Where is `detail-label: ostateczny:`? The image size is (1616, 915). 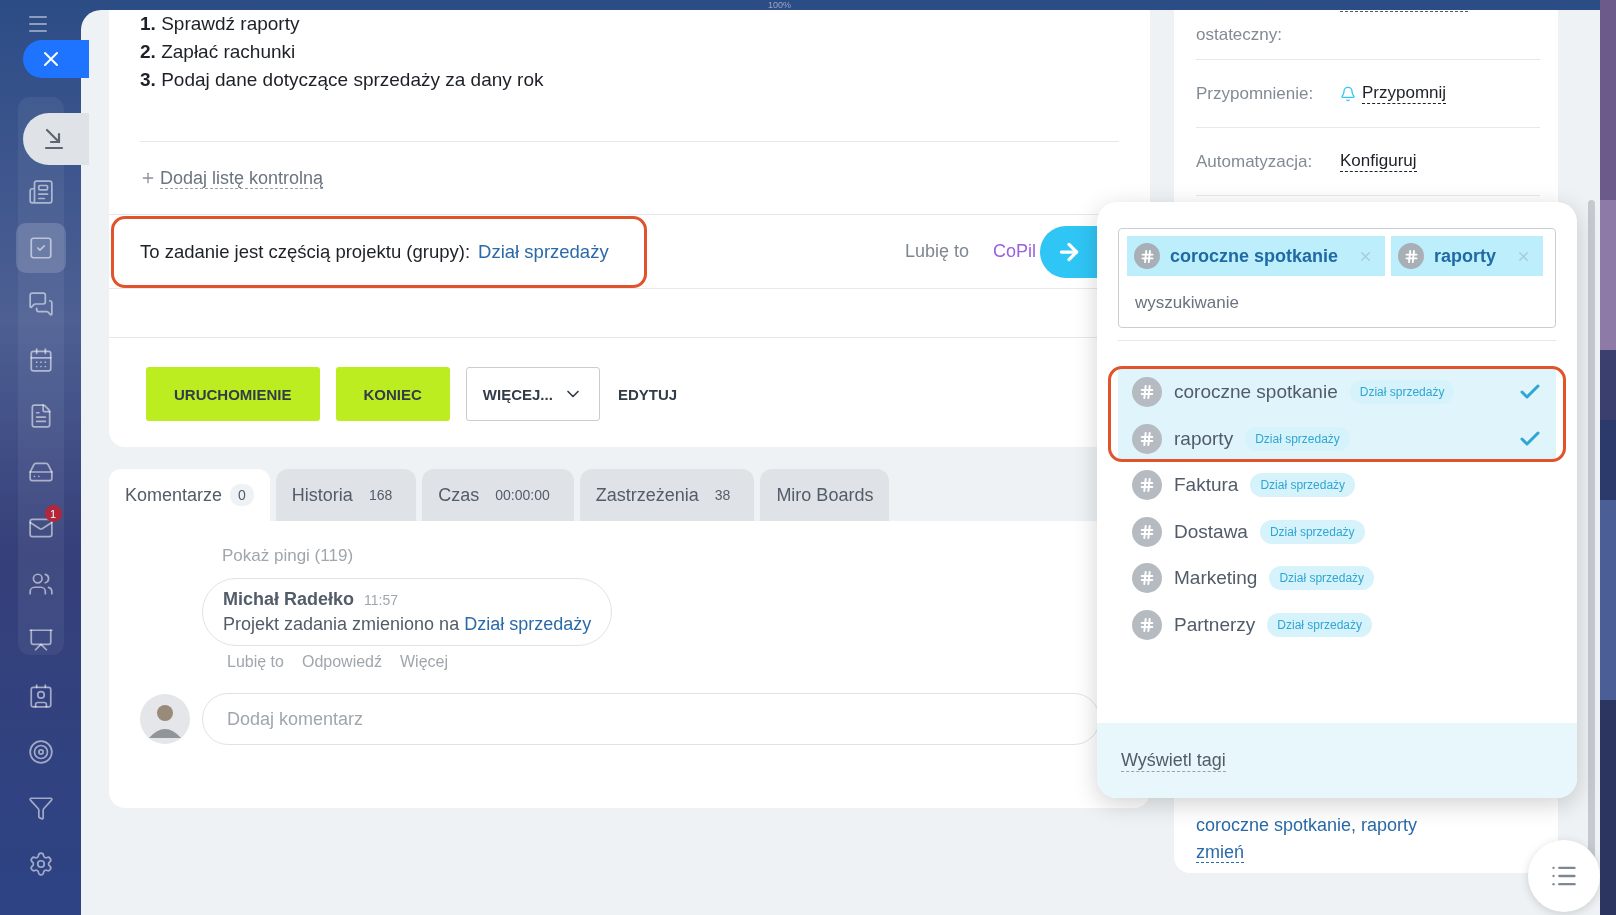
detail-label: ostateczny: is located at coordinates (1239, 34).